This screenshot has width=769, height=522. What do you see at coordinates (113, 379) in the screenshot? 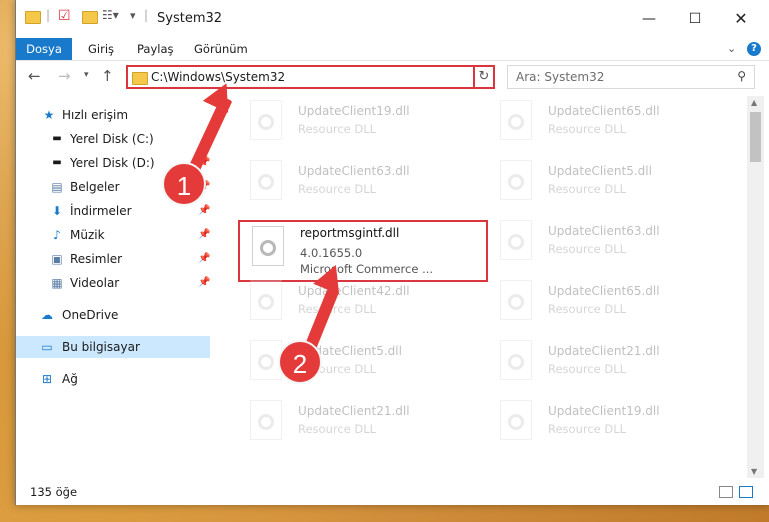
I see `sidebar-item-network: ⊞ Ağ` at bounding box center [113, 379].